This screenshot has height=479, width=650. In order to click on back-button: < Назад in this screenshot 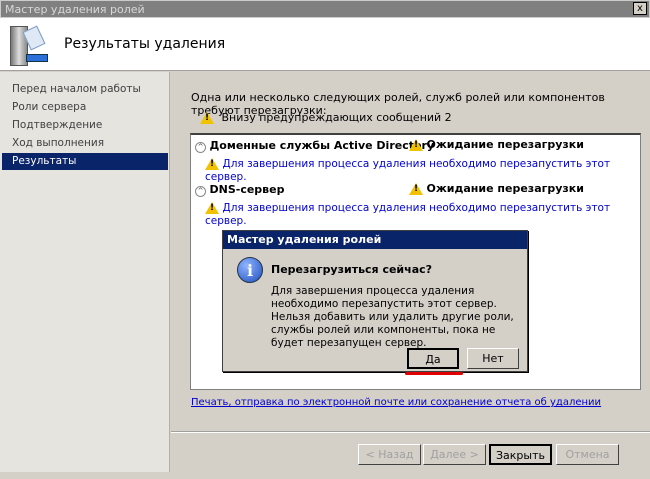, I will do `click(389, 454)`.